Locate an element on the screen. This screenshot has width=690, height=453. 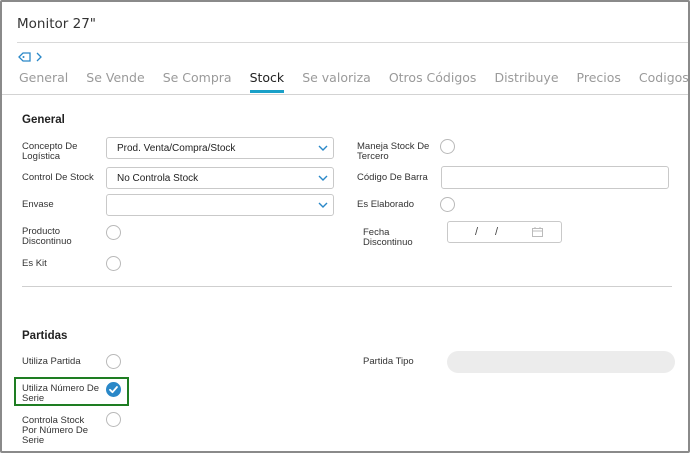
utiliza-partida-checkbox is located at coordinates (113, 361).